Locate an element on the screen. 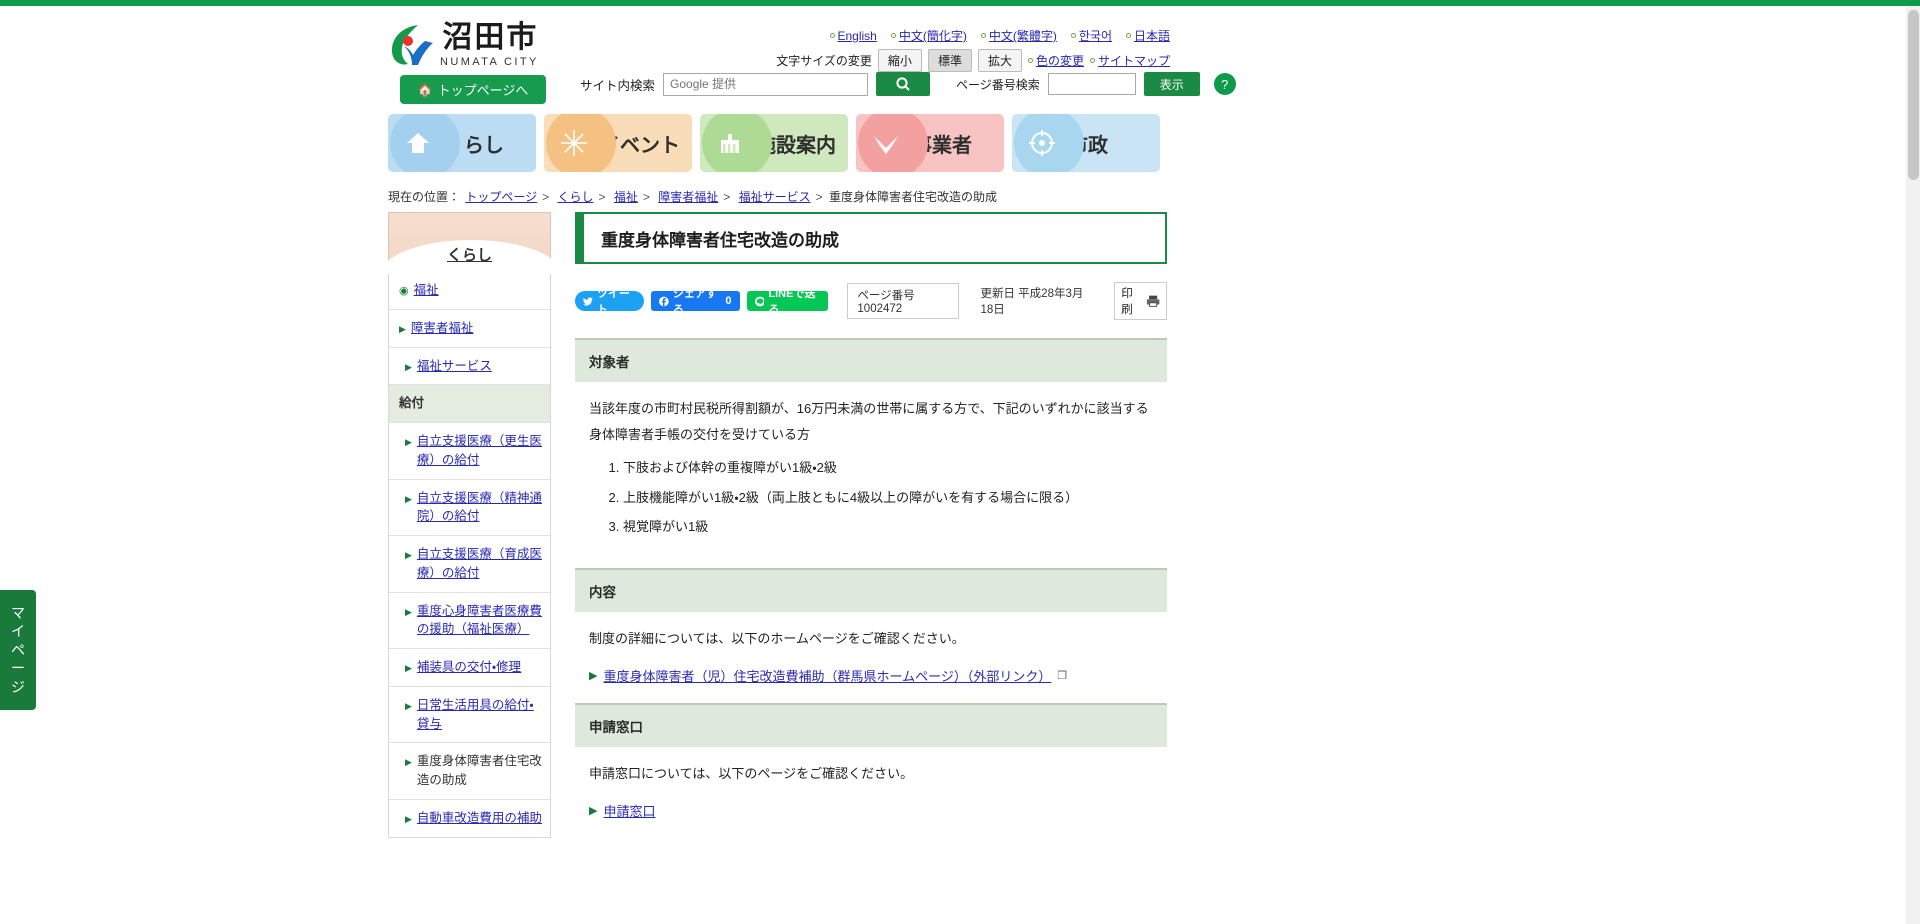 Image resolution: width=1920 pixels, height=924 pixels. sidebar-item-label: 自動車改造費用の補助 is located at coordinates (479, 818).